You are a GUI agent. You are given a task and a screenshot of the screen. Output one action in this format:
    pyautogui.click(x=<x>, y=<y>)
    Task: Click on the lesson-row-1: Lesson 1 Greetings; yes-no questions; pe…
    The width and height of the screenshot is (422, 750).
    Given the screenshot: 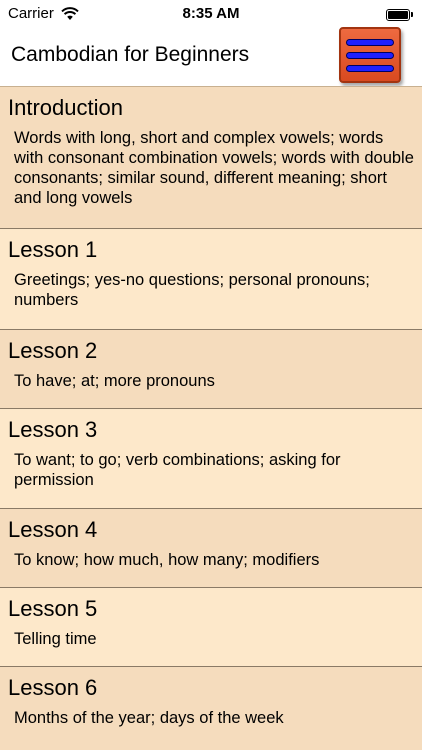 What is the action you would take?
    pyautogui.click(x=211, y=279)
    